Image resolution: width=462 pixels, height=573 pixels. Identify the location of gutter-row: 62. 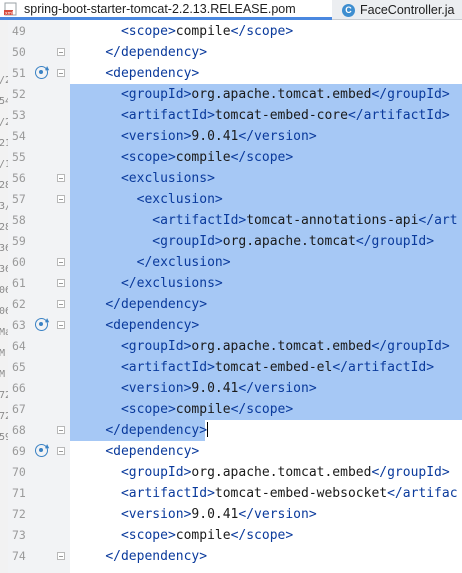
(39, 304).